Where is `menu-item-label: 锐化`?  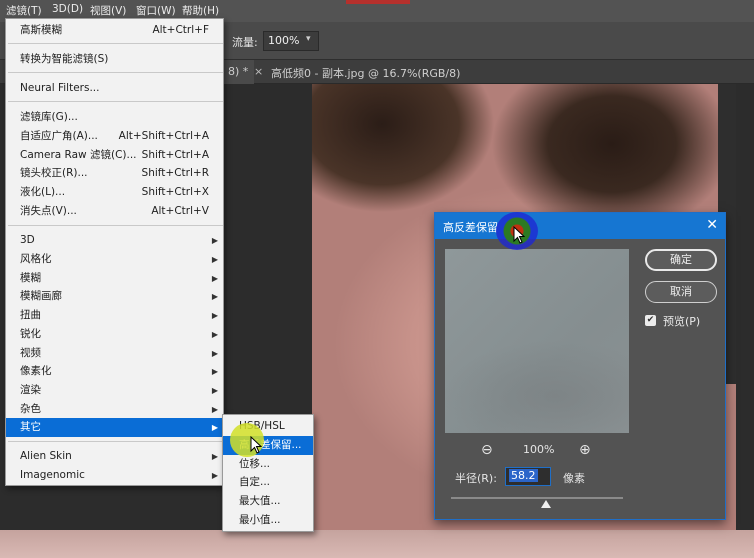 menu-item-label: 锐化 is located at coordinates (30, 334).